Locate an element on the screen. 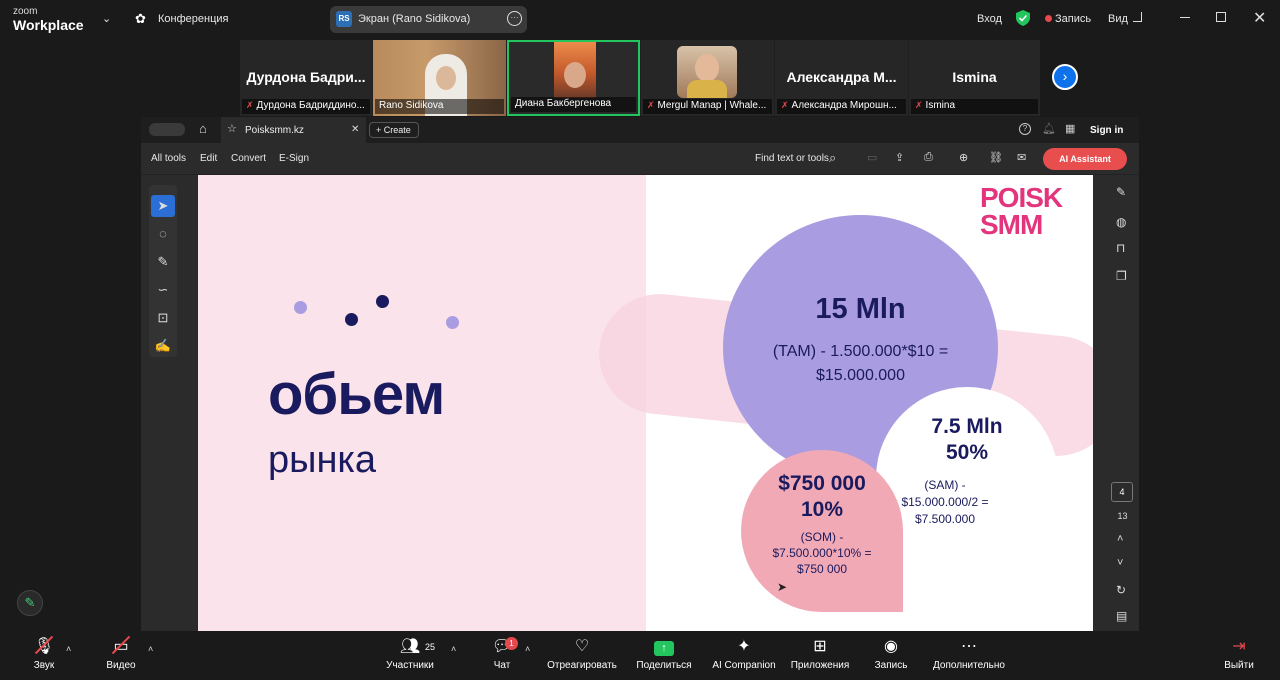 The image size is (1280, 680). document-icon: ▤ is located at coordinates (1121, 616).